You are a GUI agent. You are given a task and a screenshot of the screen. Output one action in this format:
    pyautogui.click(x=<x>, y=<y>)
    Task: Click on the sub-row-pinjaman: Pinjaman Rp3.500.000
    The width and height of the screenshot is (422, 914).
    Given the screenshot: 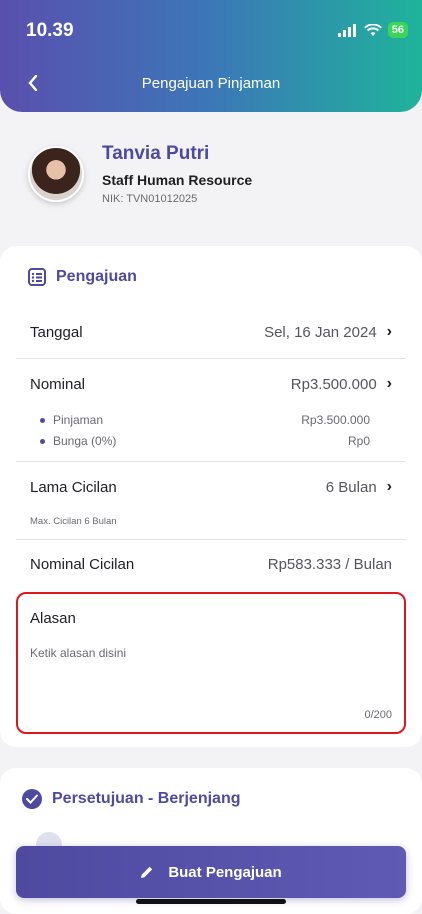 What is the action you would take?
    pyautogui.click(x=205, y=420)
    